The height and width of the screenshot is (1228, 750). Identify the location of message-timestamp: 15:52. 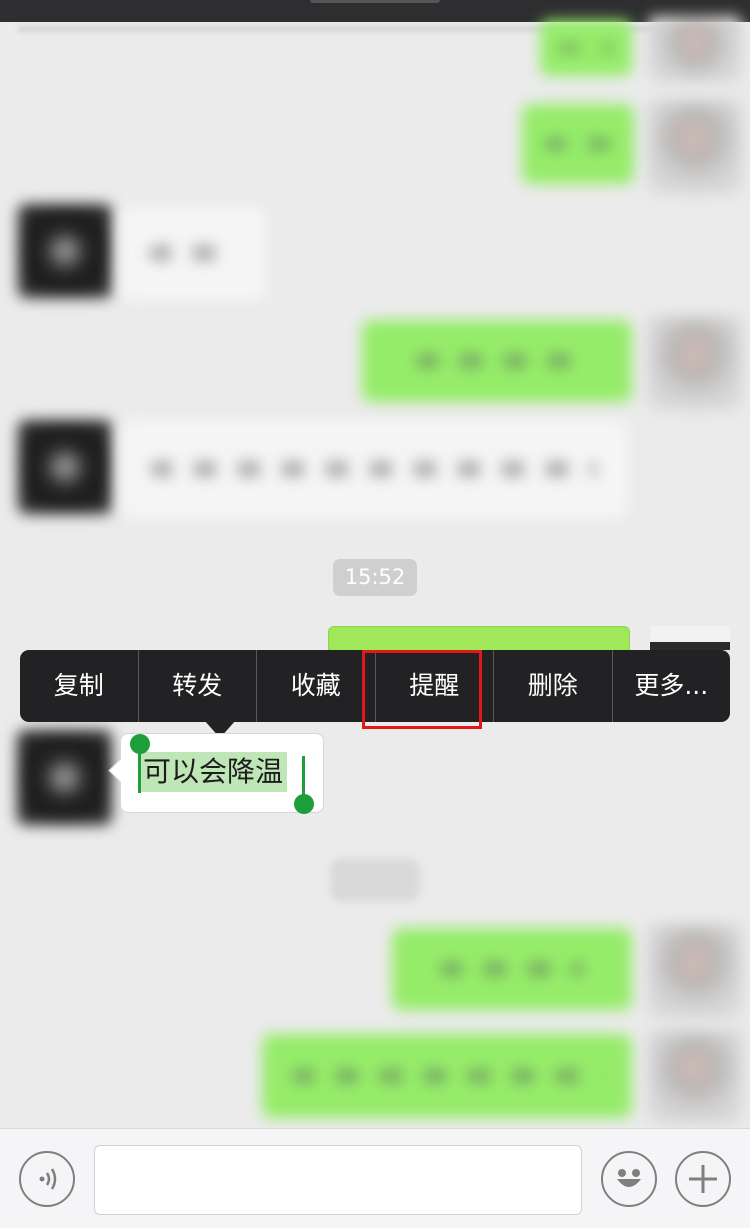
(375, 577).